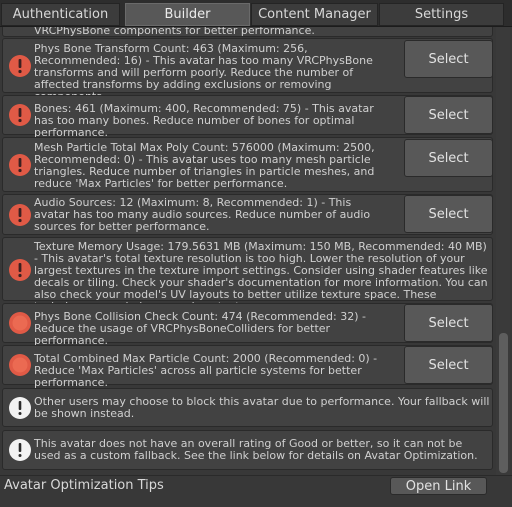  Describe the element at coordinates (503, 251) in the screenshot. I see `vertical-scrollbar` at that location.